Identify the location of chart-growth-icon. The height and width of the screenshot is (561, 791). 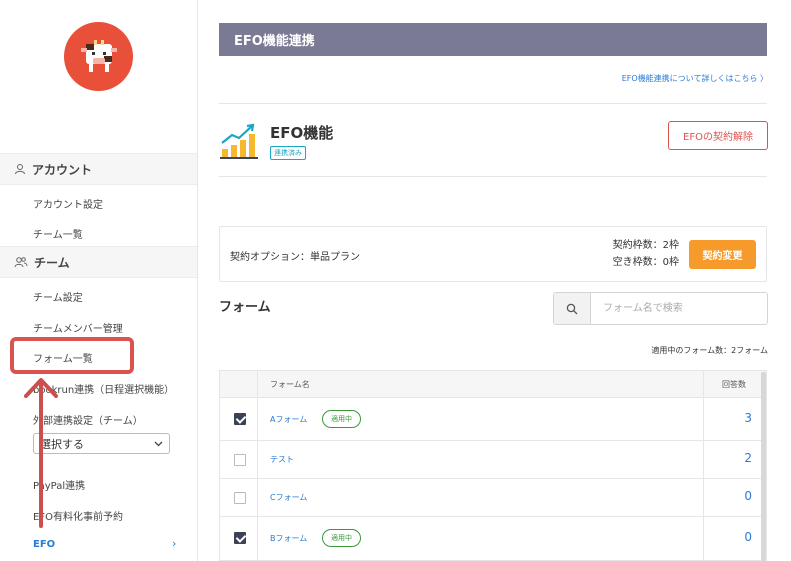
(239, 141).